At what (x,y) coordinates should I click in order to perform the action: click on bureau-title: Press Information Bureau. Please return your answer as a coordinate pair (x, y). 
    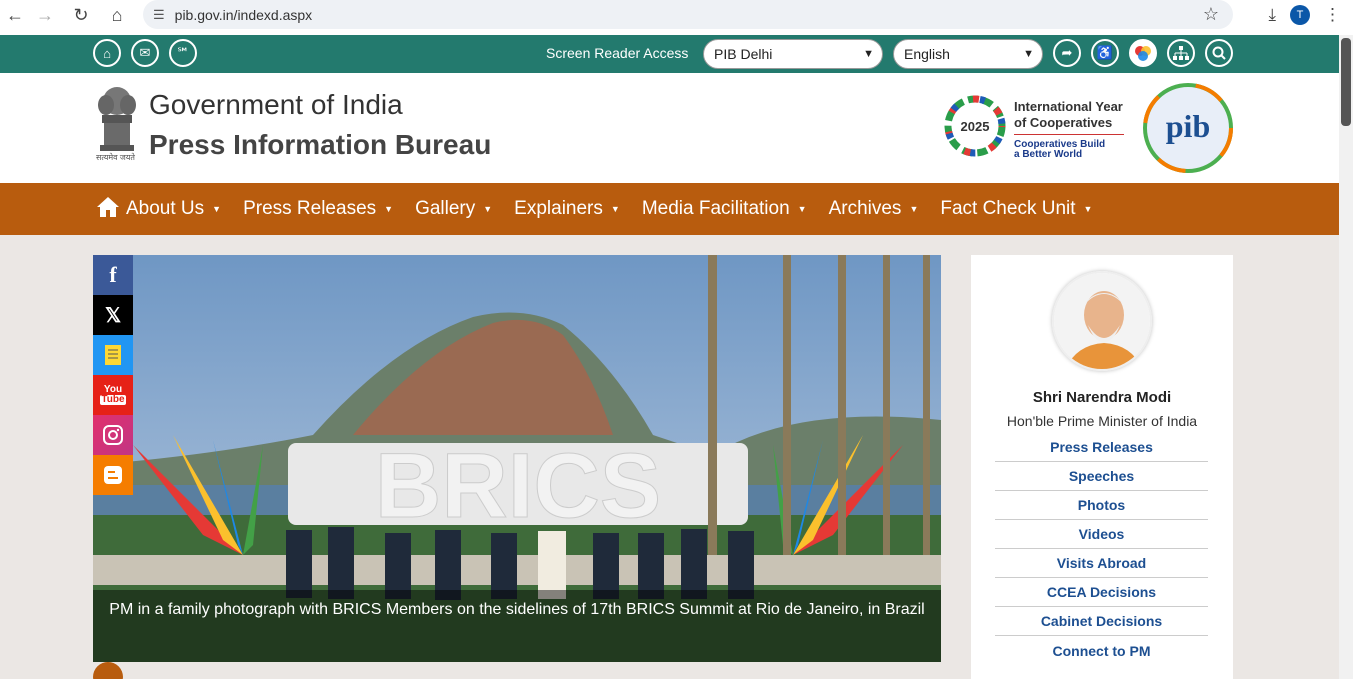
    Looking at the image, I should click on (320, 145).